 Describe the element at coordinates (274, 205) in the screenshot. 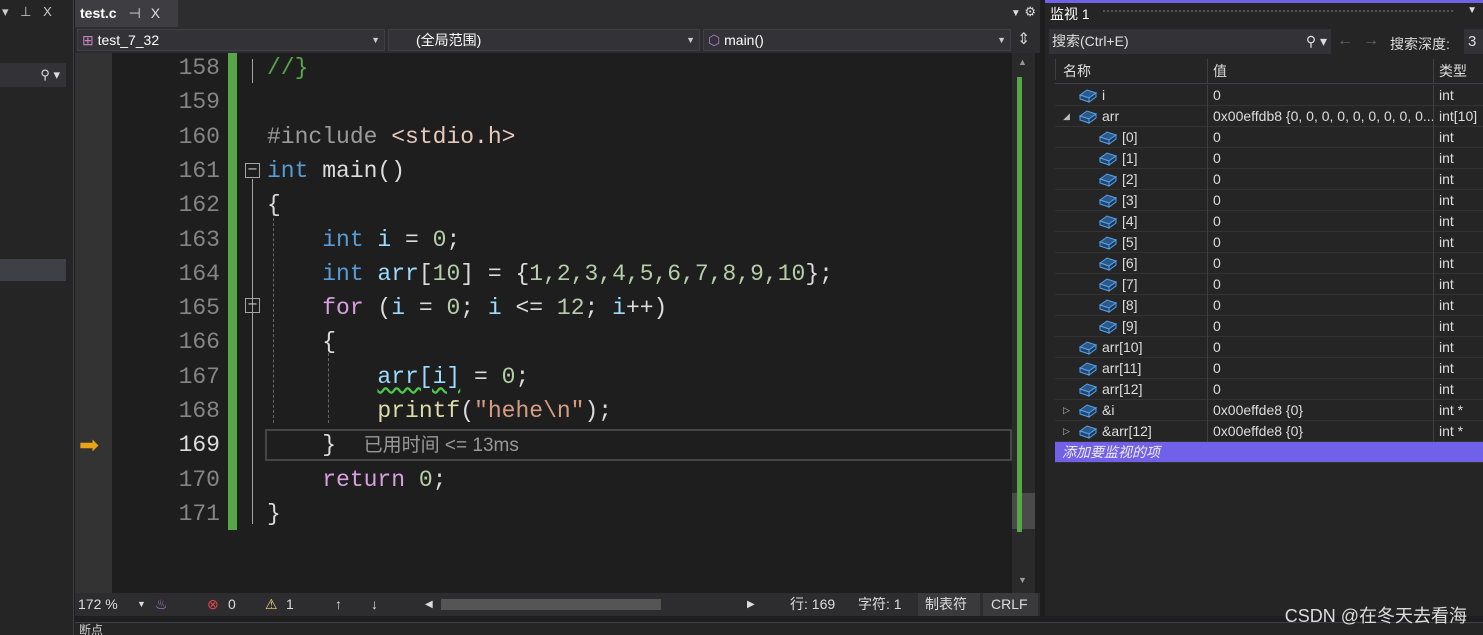

I see `code-line-162: {` at that location.